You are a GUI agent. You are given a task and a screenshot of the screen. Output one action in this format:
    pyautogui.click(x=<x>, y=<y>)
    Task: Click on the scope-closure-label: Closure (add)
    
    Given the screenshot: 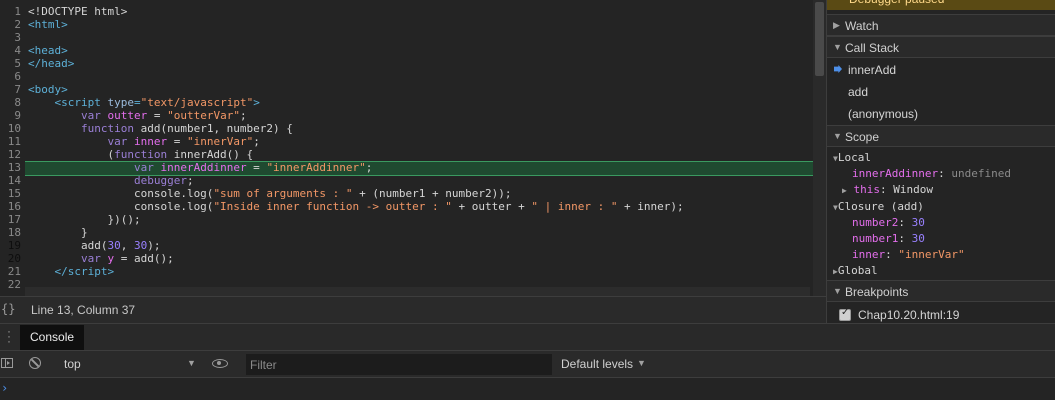 What is the action you would take?
    pyautogui.click(x=880, y=206)
    